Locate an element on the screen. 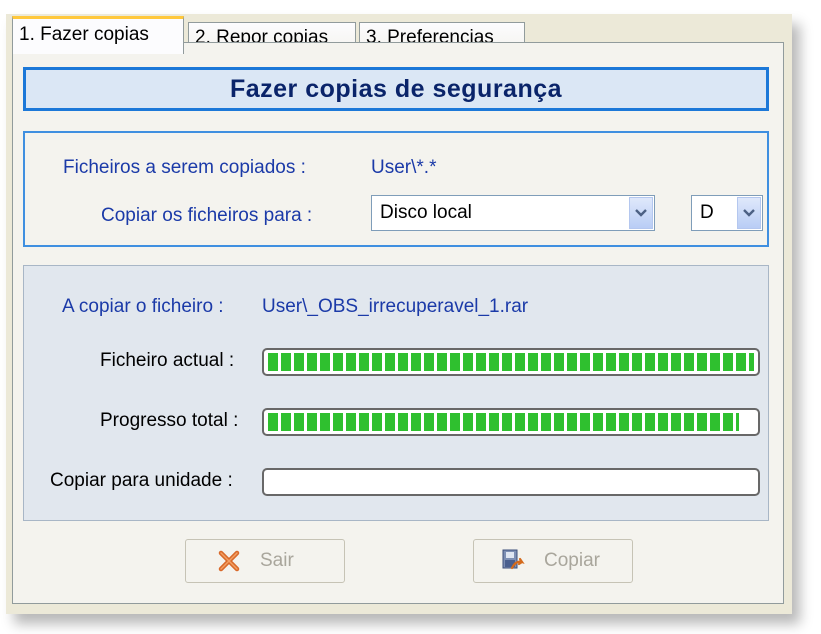  destination-label: Copiar os ficheiros para : is located at coordinates (207, 215).